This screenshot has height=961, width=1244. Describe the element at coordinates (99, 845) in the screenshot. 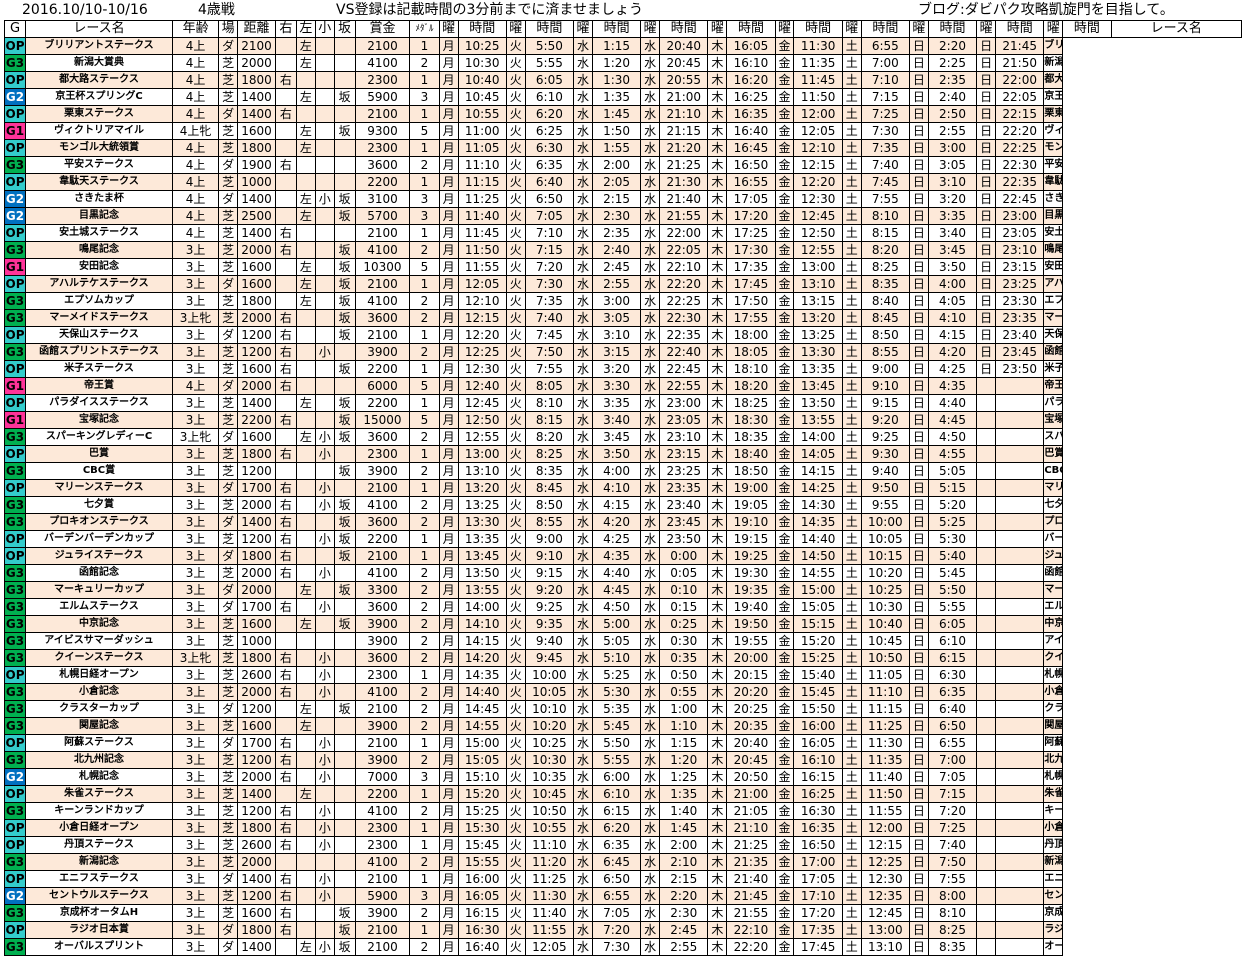

I see `cell-name: 丹頂ステークス` at that location.